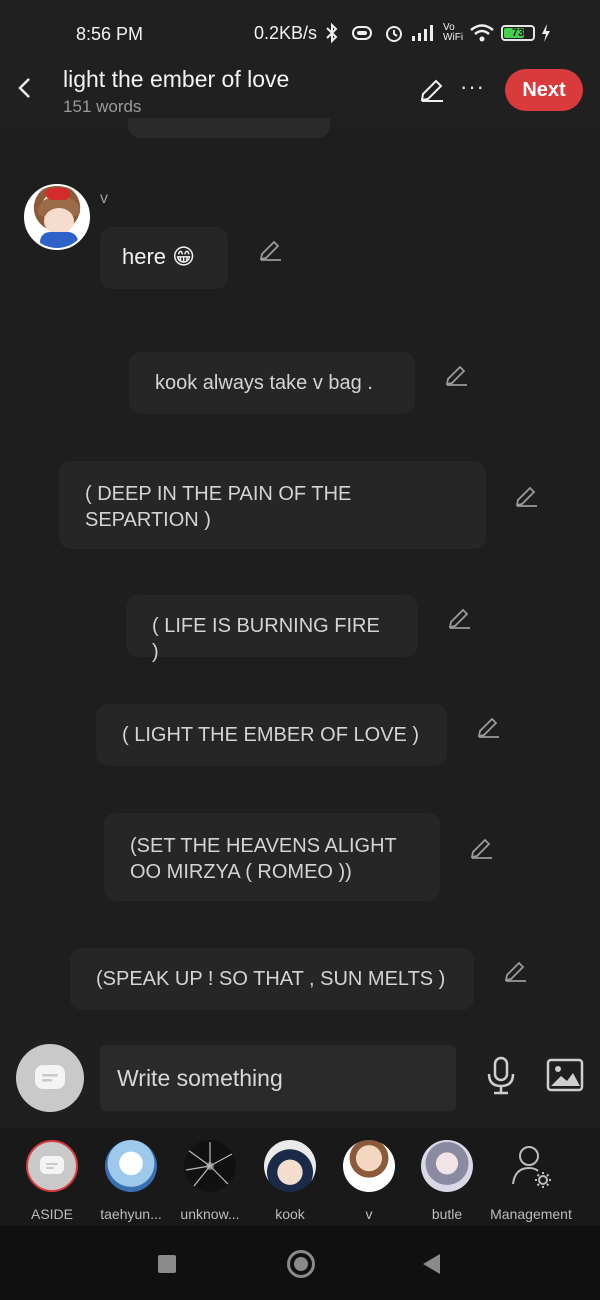 Image resolution: width=600 pixels, height=1300 pixels. What do you see at coordinates (501, 1076) in the screenshot?
I see `microphone-icon` at bounding box center [501, 1076].